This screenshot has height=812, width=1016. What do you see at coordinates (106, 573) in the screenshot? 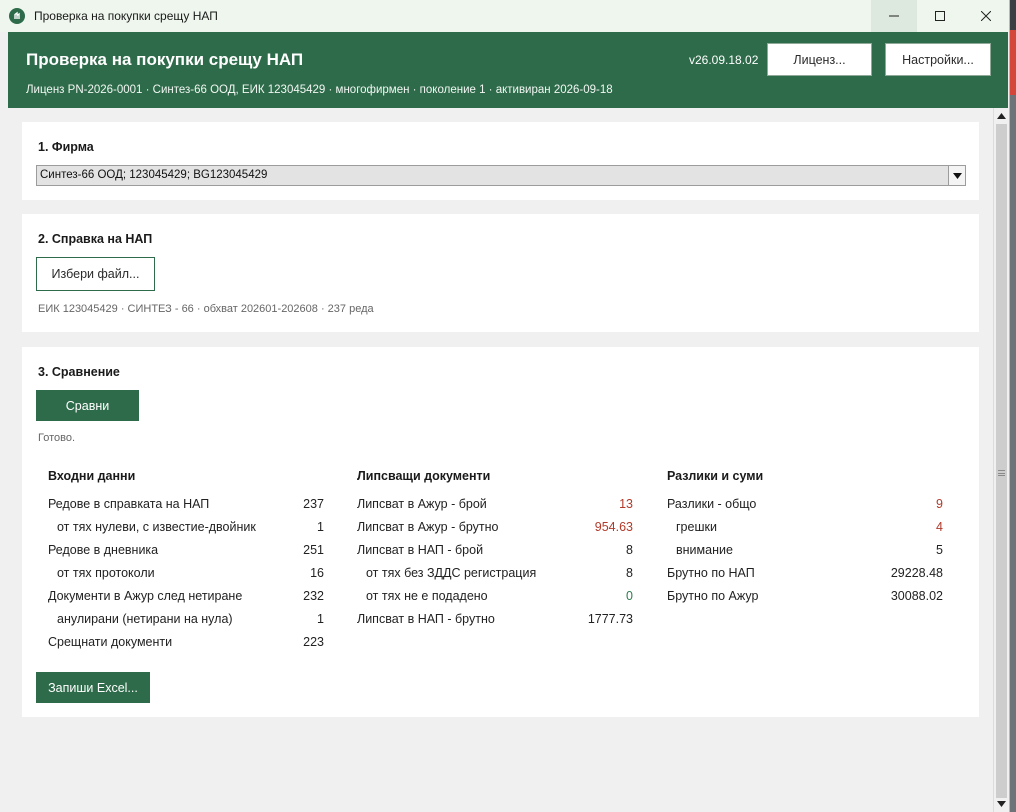
I see `summary-label: от тях протоколи` at bounding box center [106, 573].